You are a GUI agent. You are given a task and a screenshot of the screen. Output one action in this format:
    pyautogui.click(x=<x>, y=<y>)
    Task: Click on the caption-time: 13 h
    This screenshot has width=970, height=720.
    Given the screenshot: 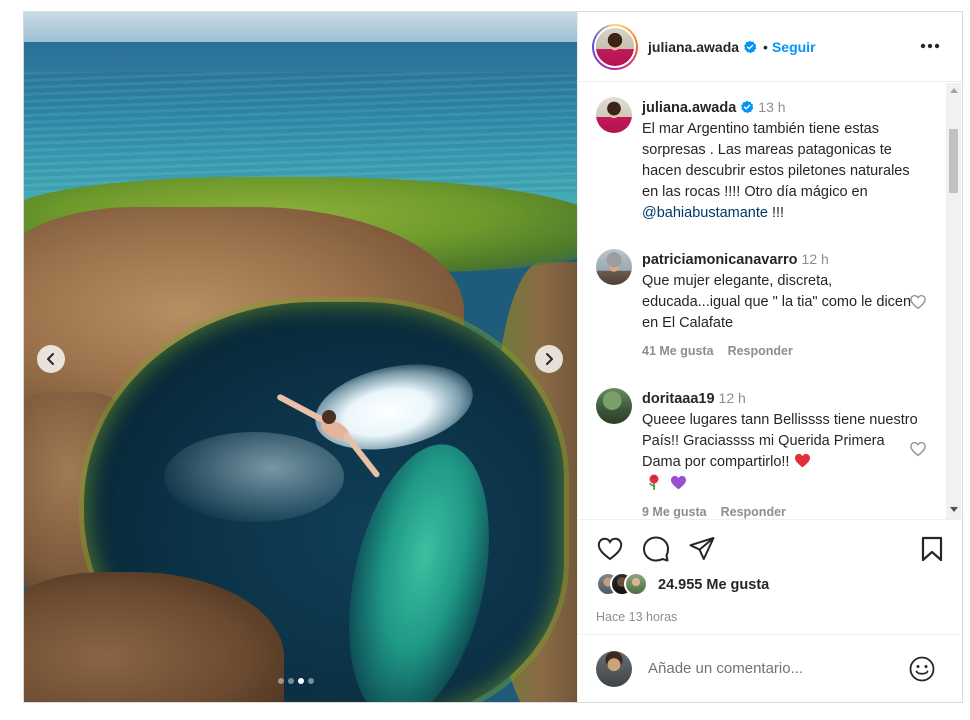 What is the action you would take?
    pyautogui.click(x=771, y=107)
    